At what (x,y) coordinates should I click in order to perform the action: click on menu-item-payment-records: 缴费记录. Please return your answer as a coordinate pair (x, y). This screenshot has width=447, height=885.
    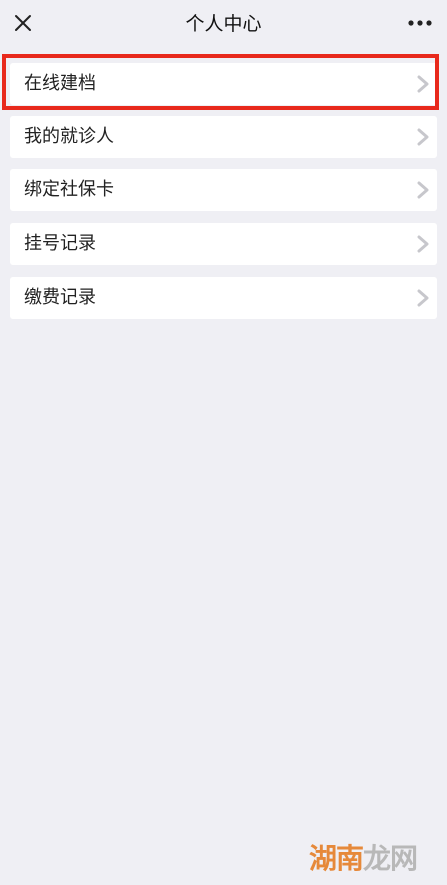
    Looking at the image, I should click on (223, 298).